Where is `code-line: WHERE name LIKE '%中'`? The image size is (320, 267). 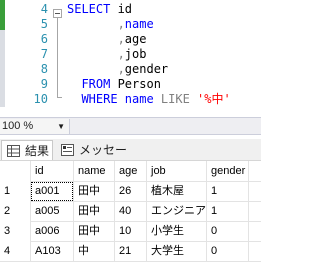
code-line: WHERE name LIKE '%中' is located at coordinates (149, 99).